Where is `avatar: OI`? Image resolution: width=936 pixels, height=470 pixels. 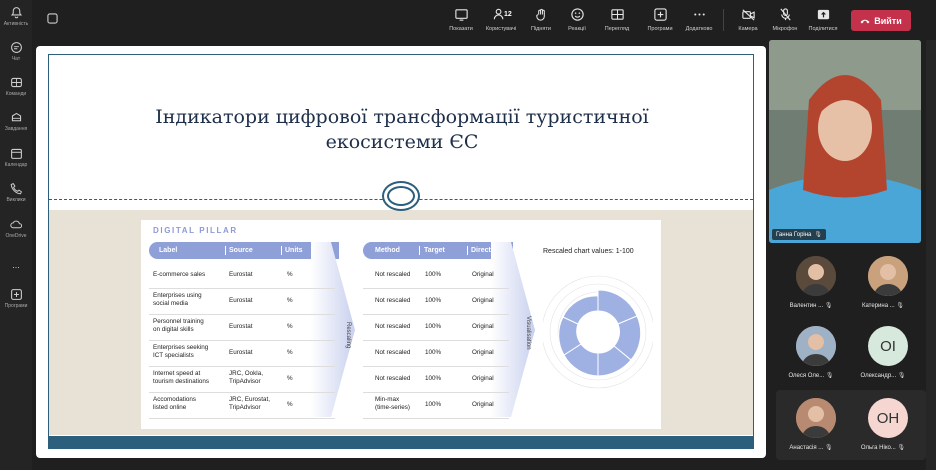
avatar: OI is located at coordinates (888, 346).